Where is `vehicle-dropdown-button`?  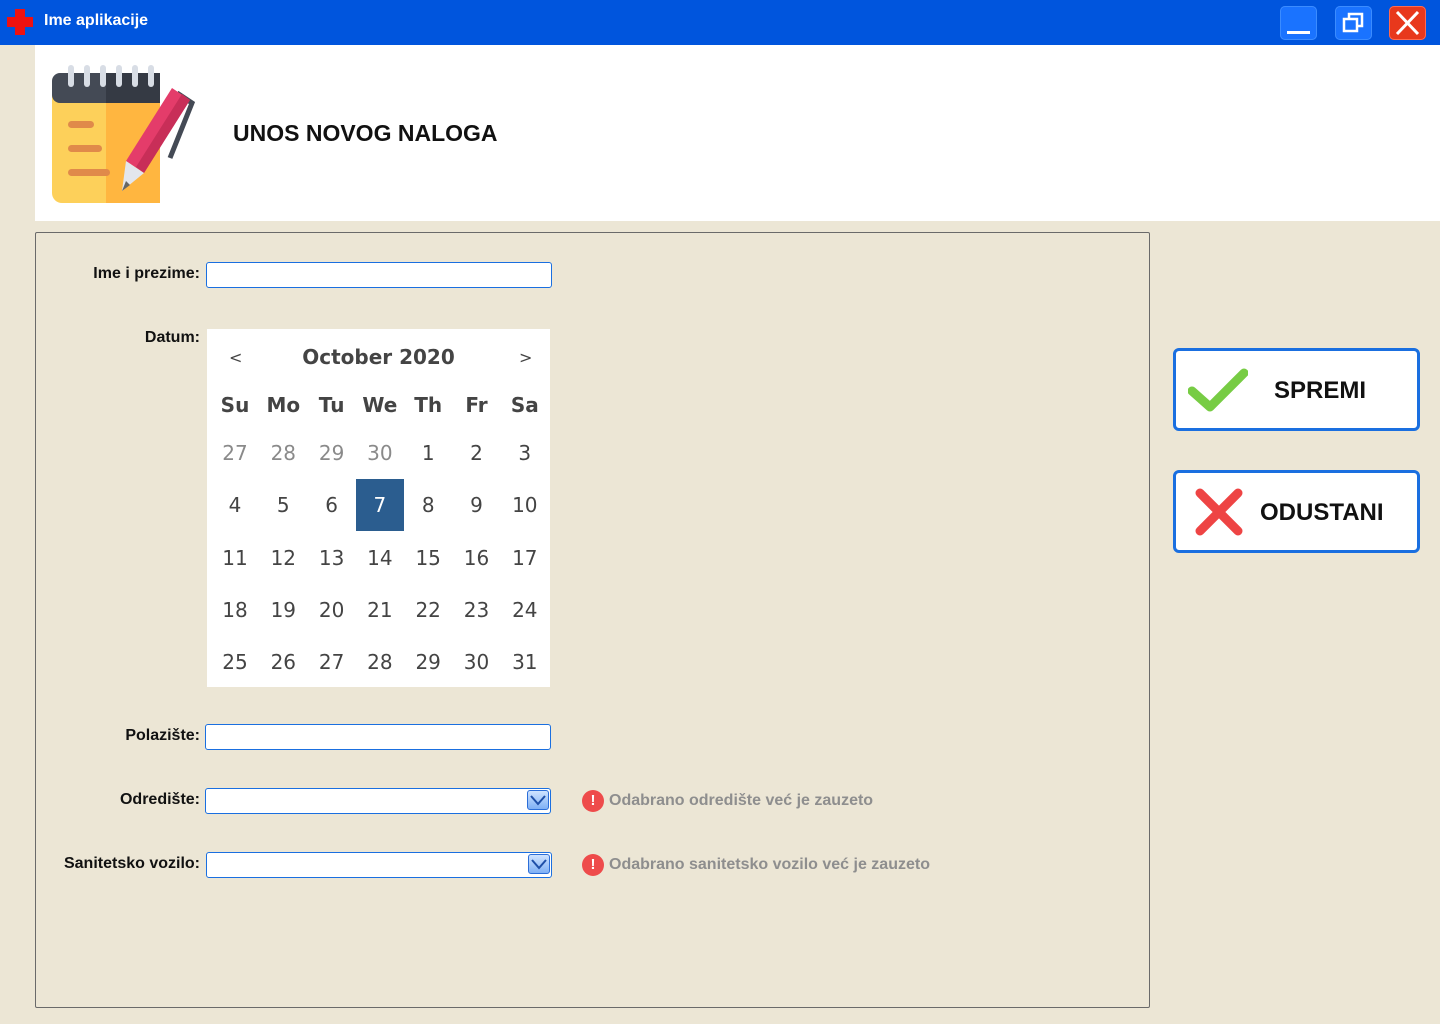 vehicle-dropdown-button is located at coordinates (539, 864).